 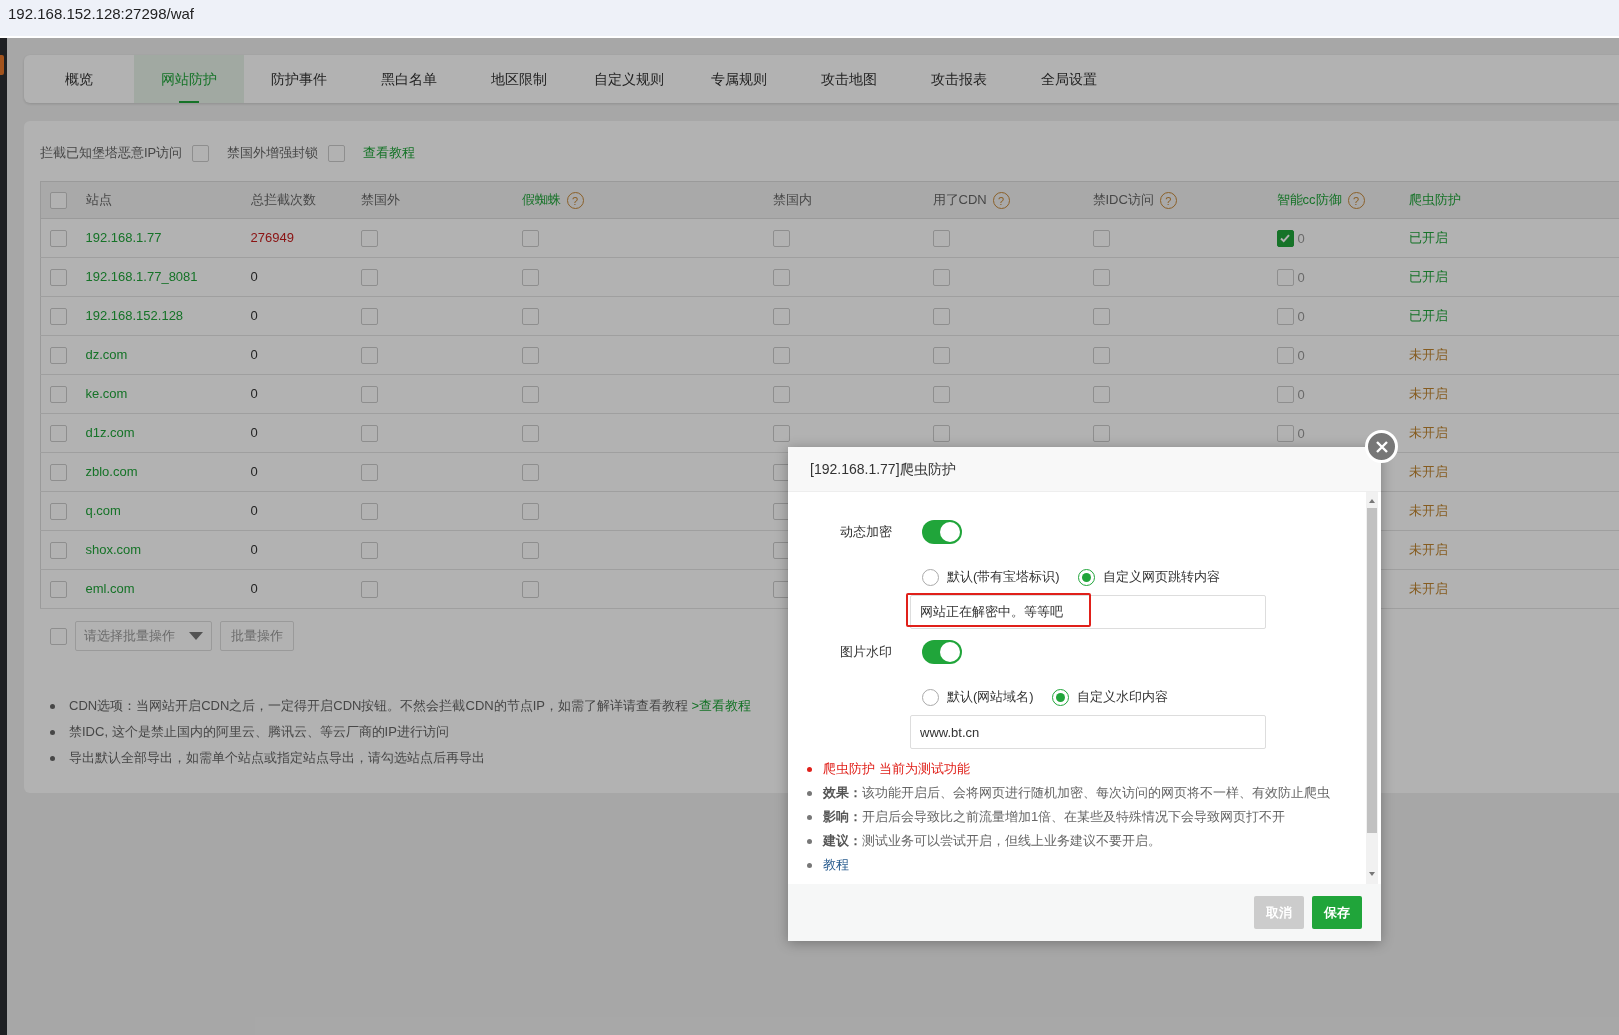 What do you see at coordinates (79, 79) in the screenshot?
I see `tab: 概览` at bounding box center [79, 79].